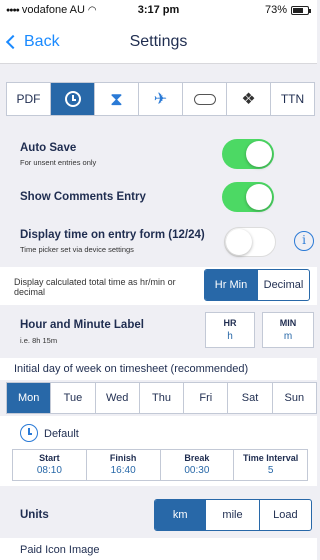  I want to click on day-of-week-selector: Mon Tue Wed Thu Fri Sat Sun, so click(161, 398).